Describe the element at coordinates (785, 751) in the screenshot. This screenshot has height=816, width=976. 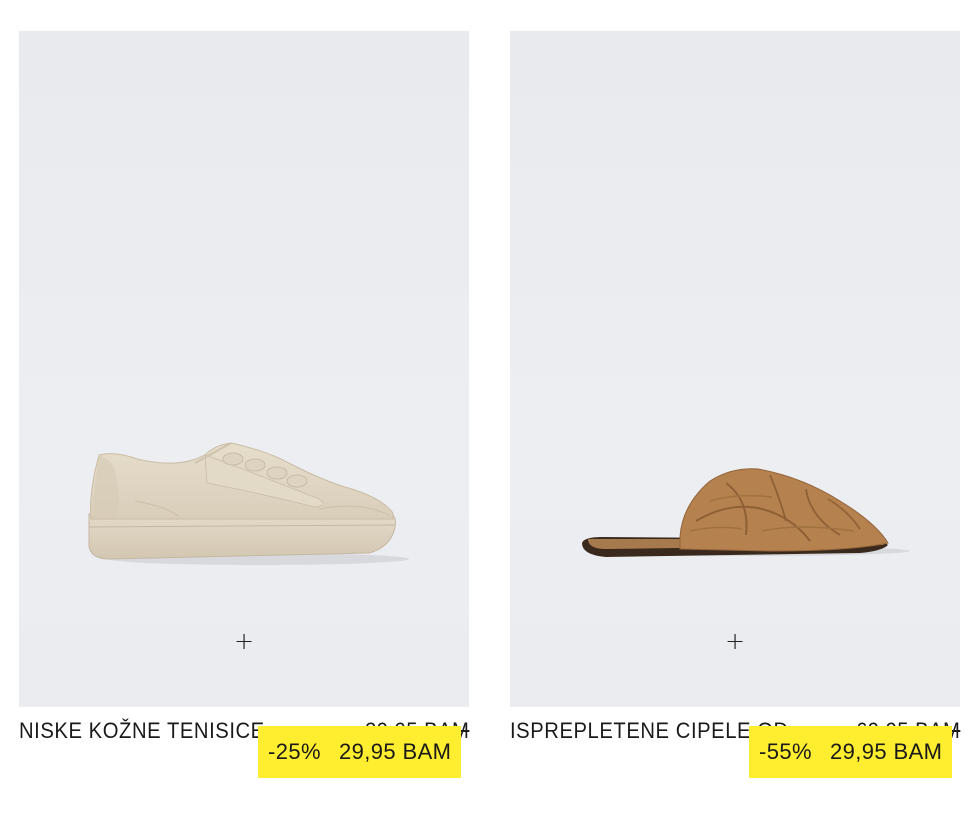
I see `discount-percent: -55%` at that location.